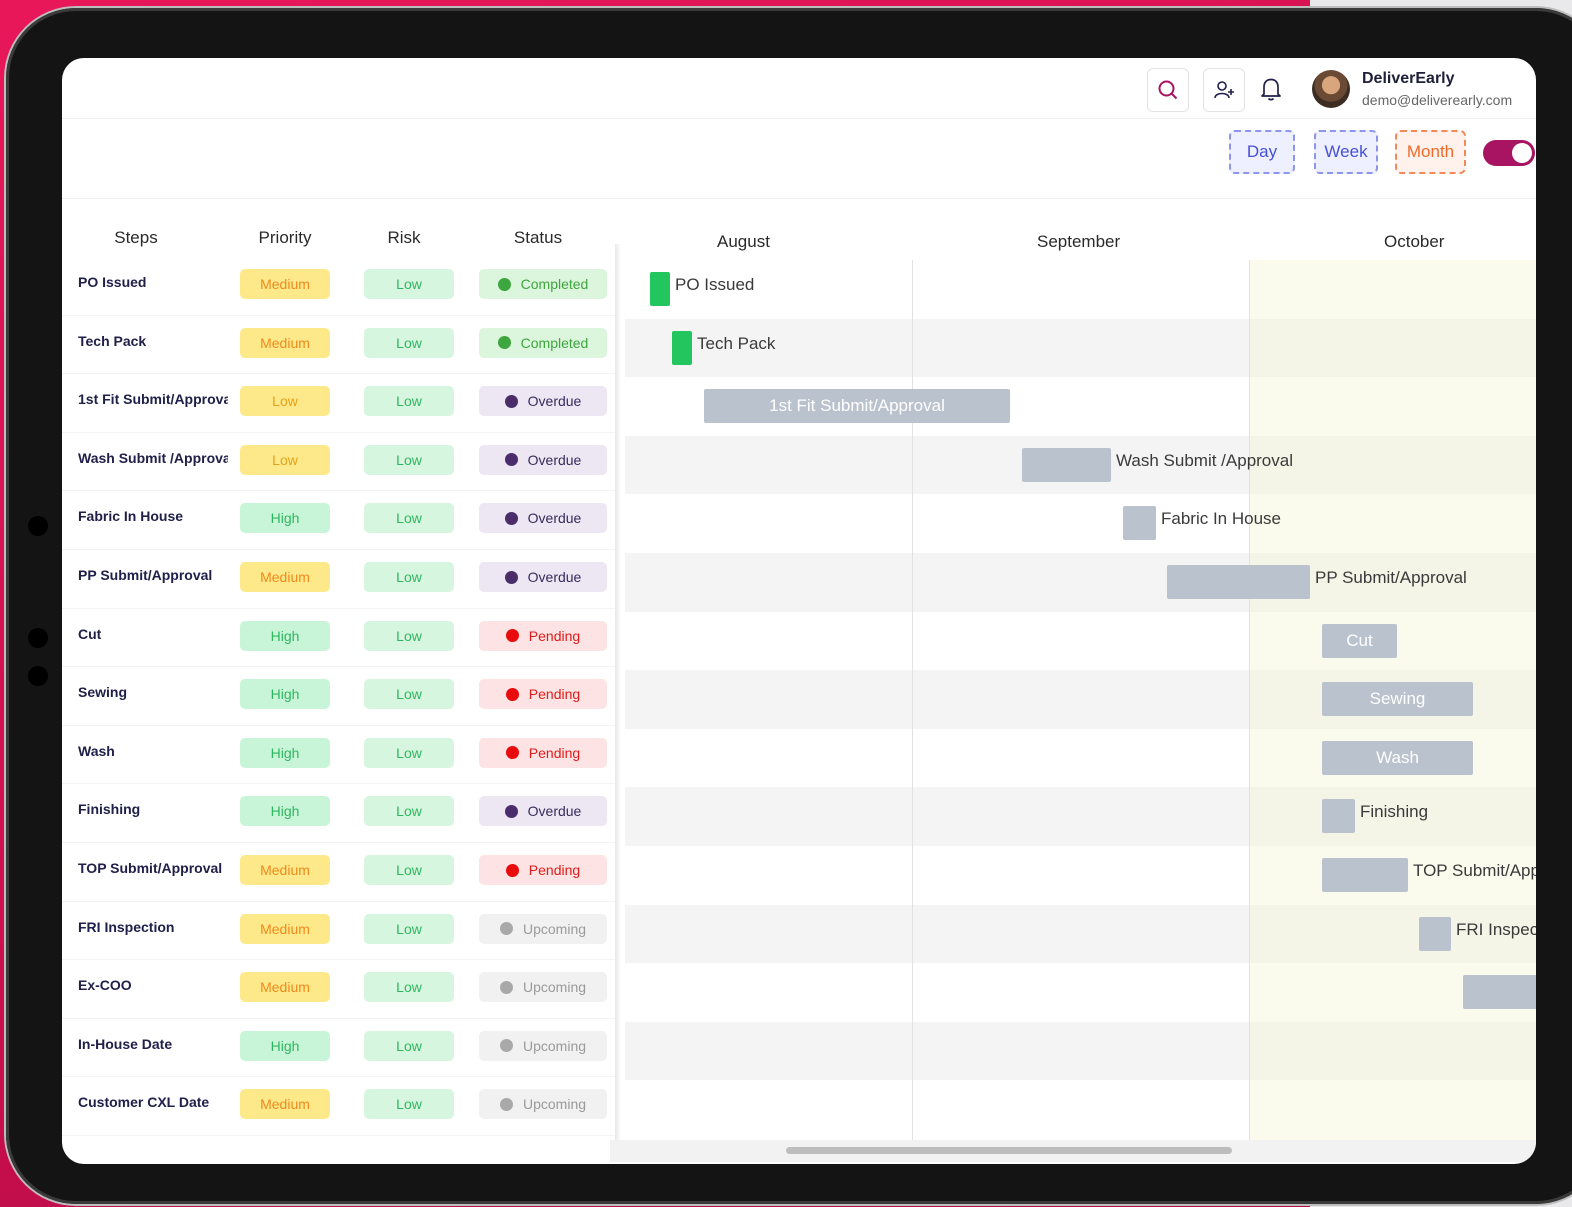 The width and height of the screenshot is (1572, 1207). I want to click on table-row: Ex-COO Medium Low Upcoming, so click(338, 989).